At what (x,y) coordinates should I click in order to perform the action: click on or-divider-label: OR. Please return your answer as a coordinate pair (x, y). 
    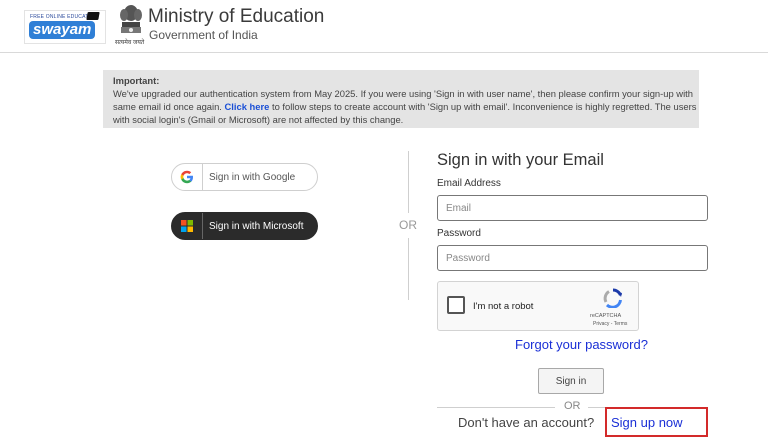
    Looking at the image, I should click on (408, 225).